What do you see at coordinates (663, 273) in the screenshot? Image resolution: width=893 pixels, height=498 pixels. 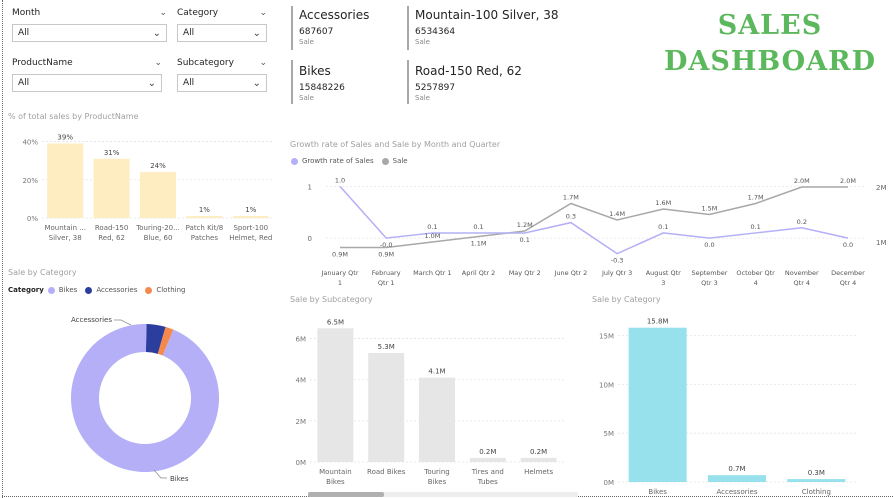 I see `x-tick-label: August Qtr` at bounding box center [663, 273].